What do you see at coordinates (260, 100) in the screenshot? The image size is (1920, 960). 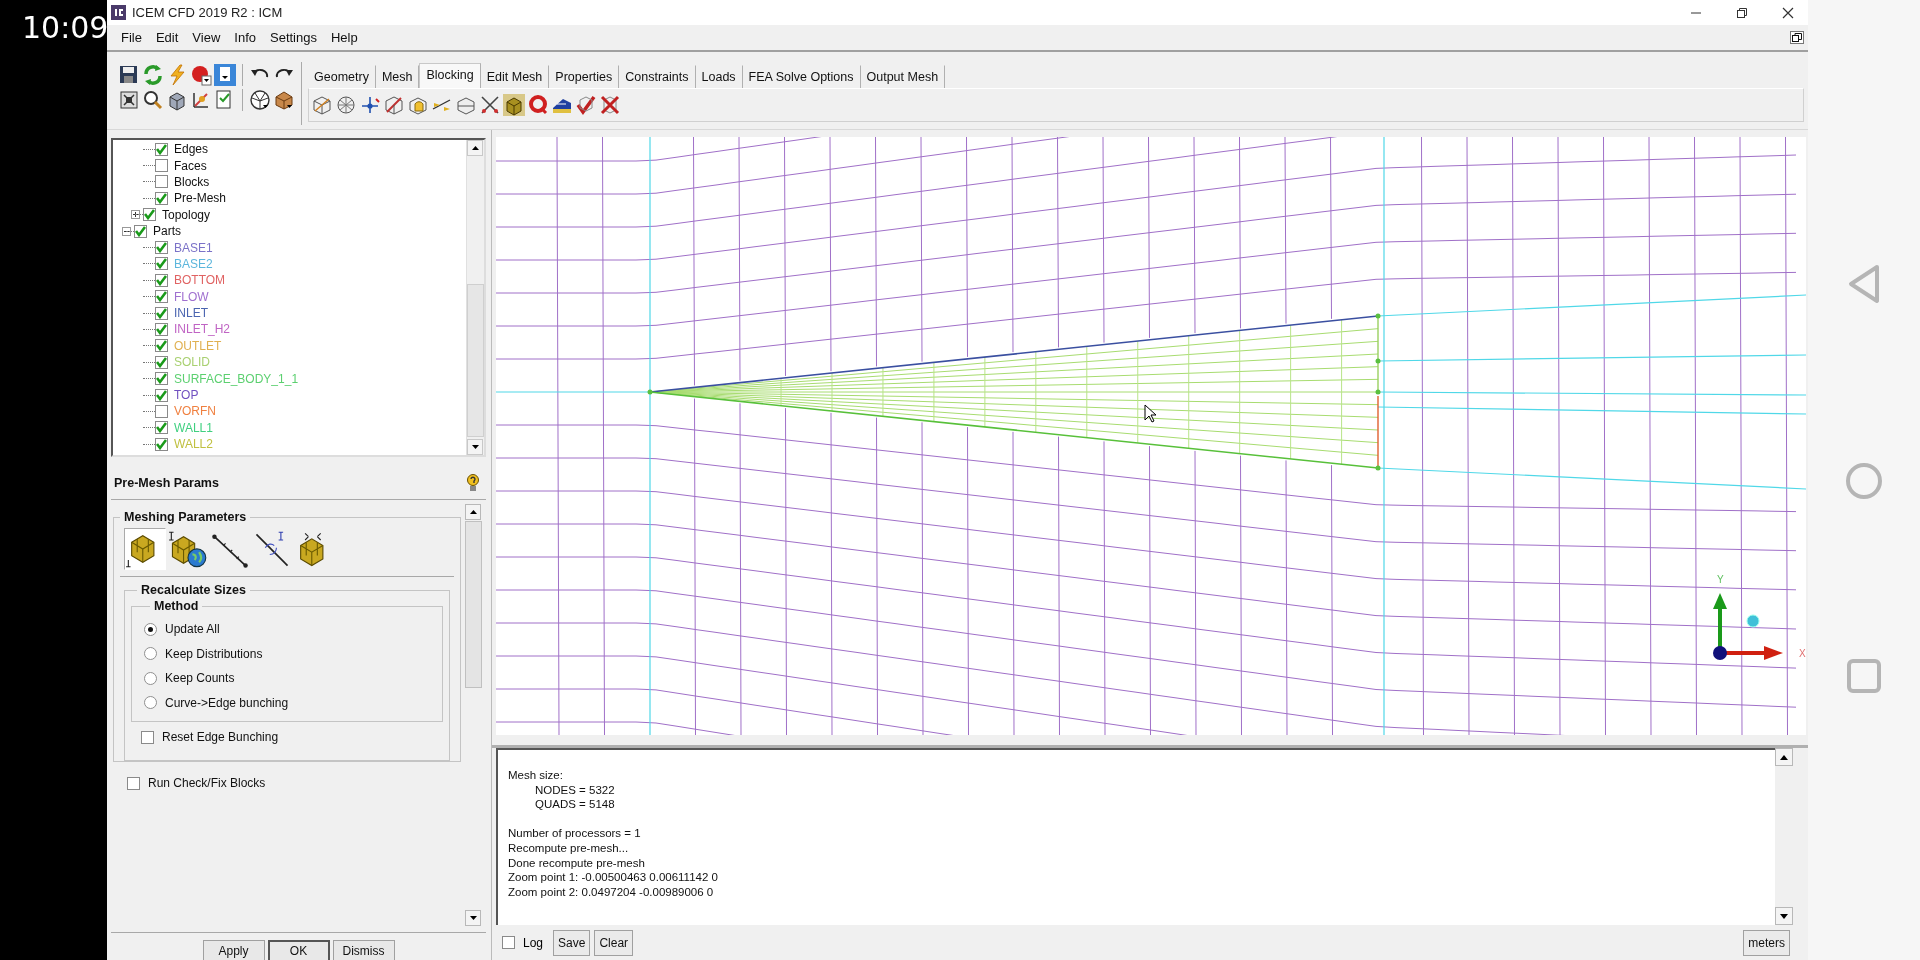 I see `wireframe-icon` at bounding box center [260, 100].